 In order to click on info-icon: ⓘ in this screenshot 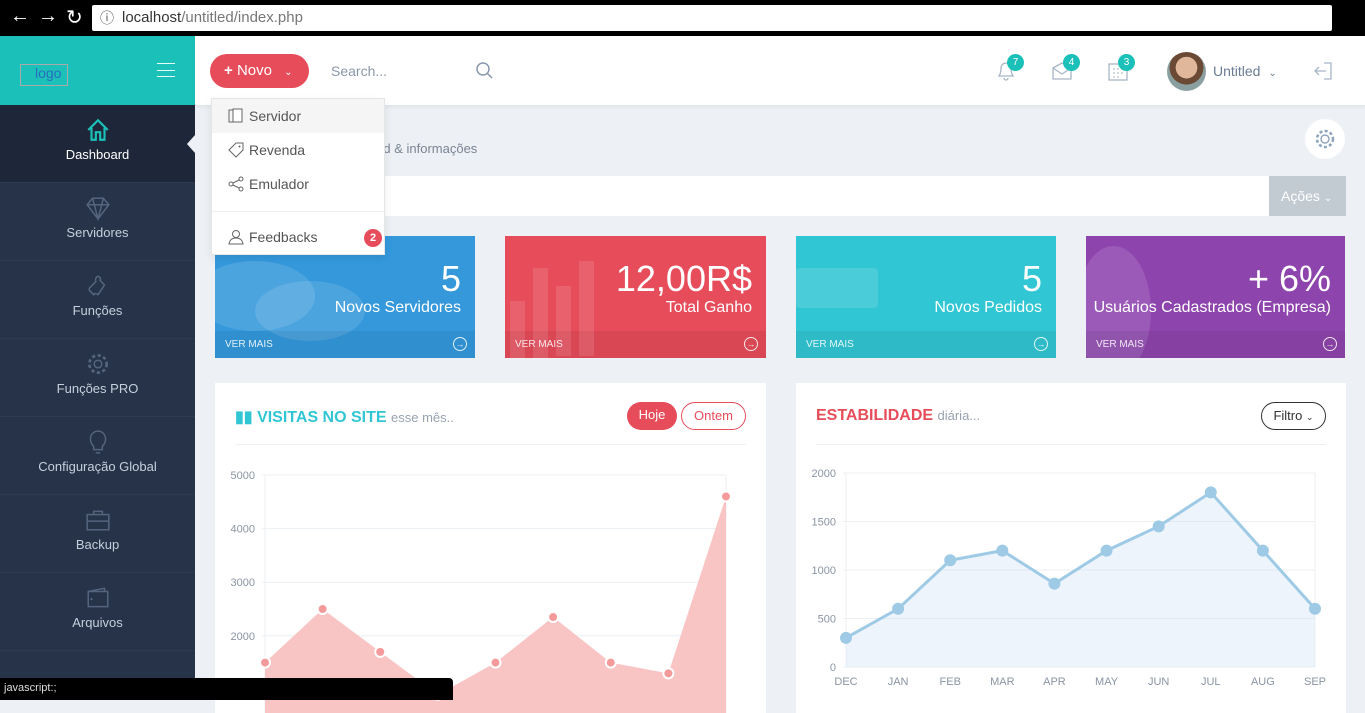, I will do `click(107, 18)`.